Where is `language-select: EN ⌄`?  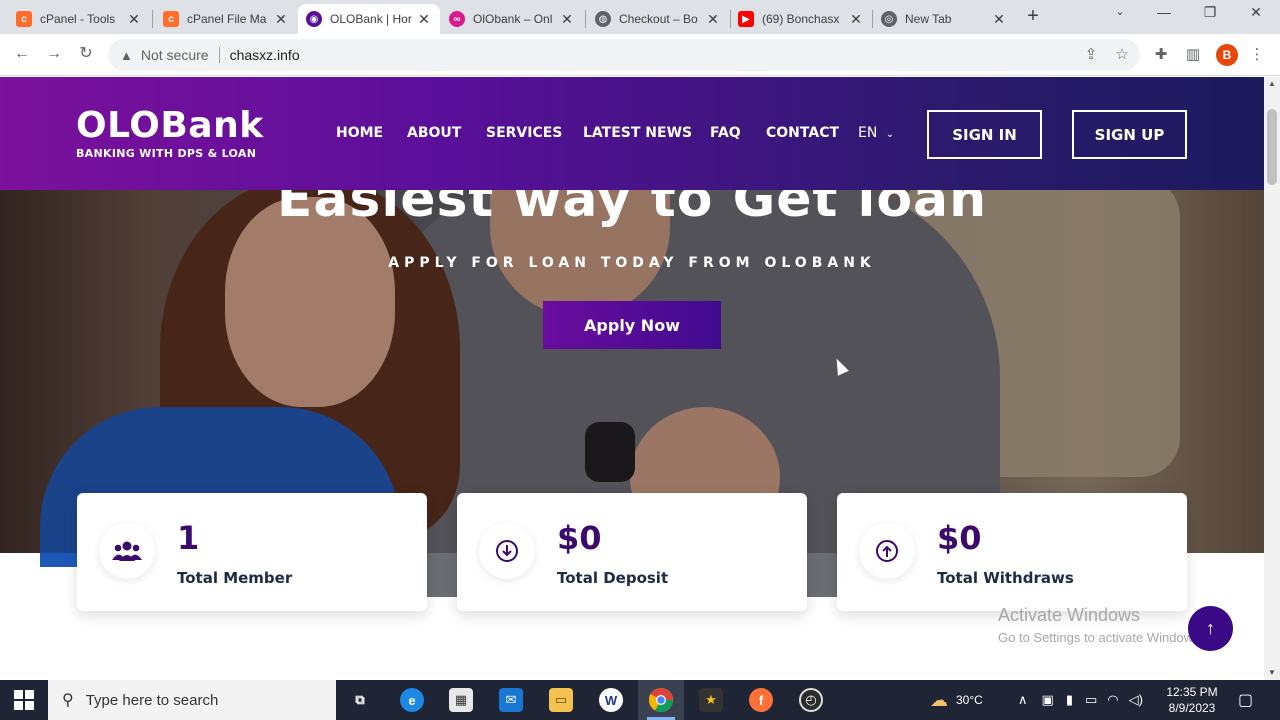 language-select: EN ⌄ is located at coordinates (876, 133).